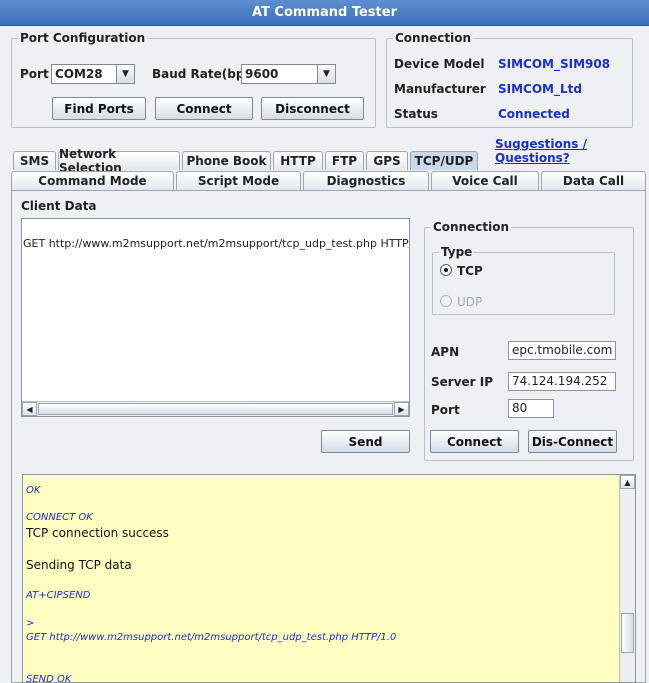 The image size is (649, 683). What do you see at coordinates (238, 180) in the screenshot?
I see `tab-script-mode: Script Mode` at bounding box center [238, 180].